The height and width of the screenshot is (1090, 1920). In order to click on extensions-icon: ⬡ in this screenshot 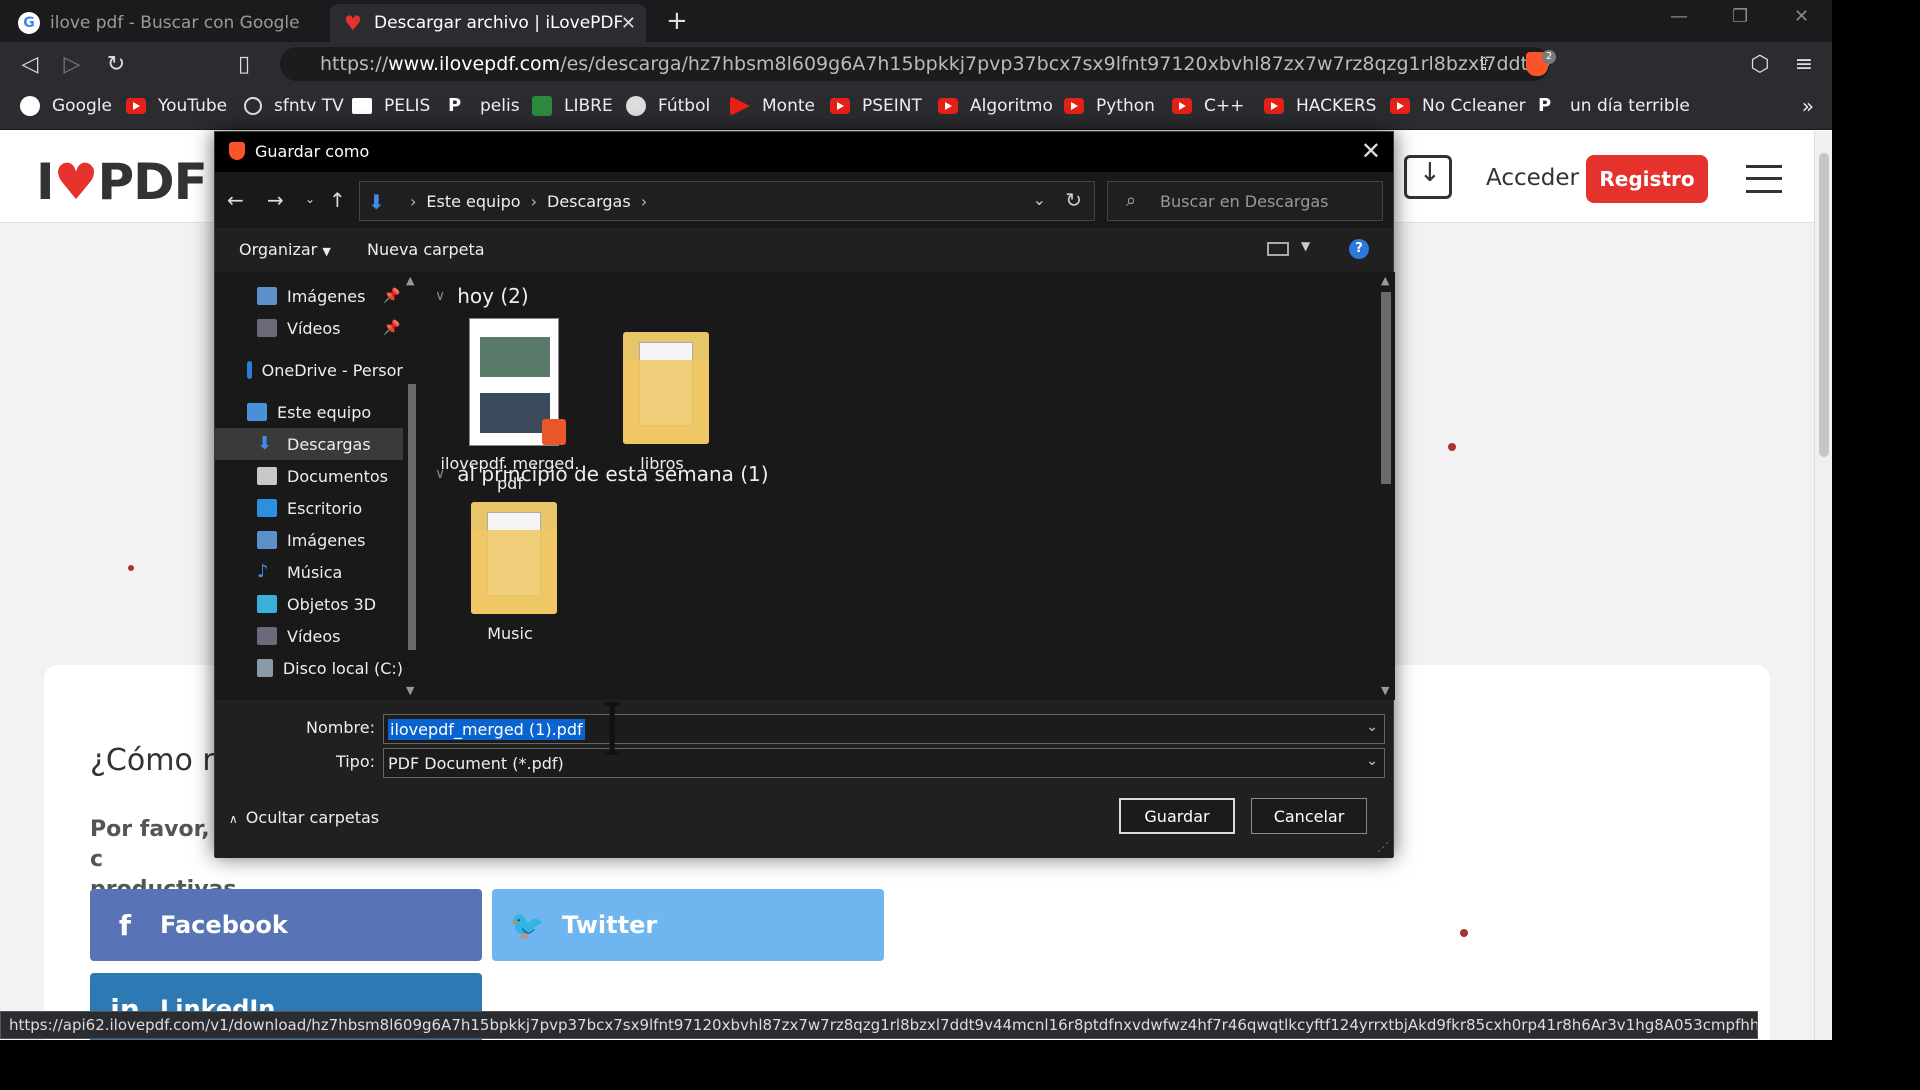, I will do `click(1760, 64)`.